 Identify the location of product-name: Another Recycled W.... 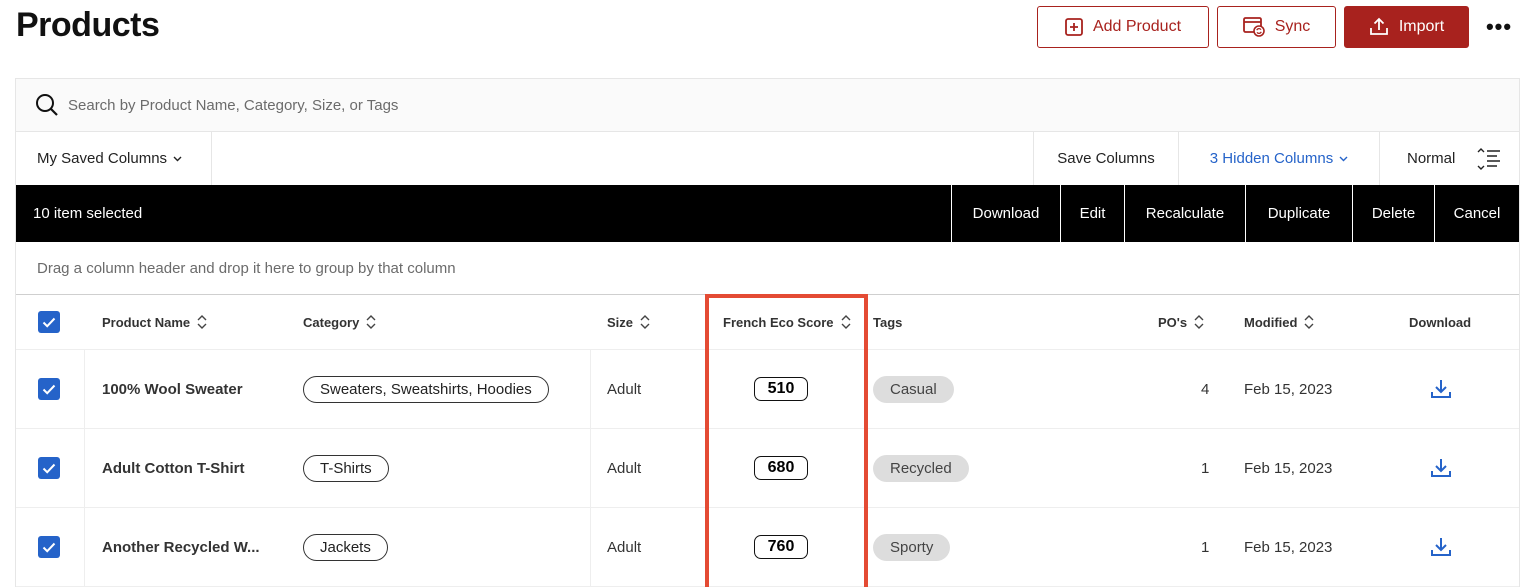
(181, 547).